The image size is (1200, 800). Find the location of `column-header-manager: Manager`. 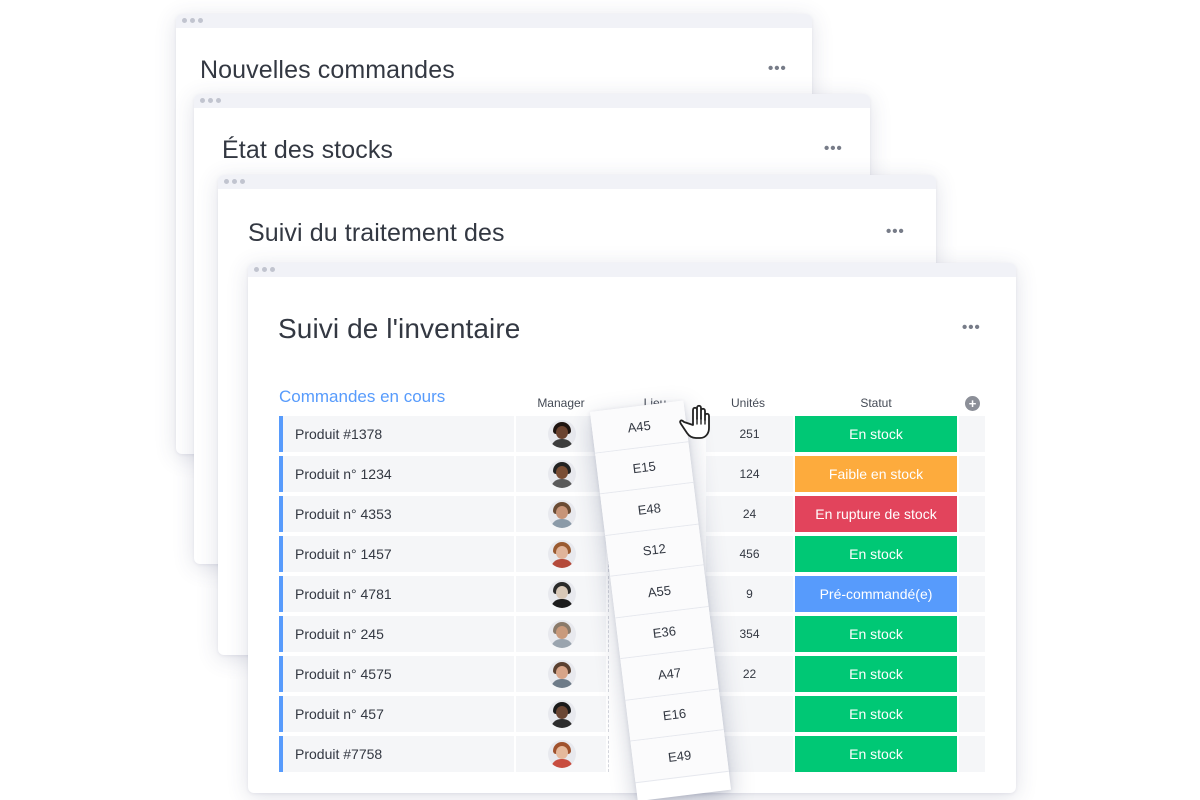

column-header-manager: Manager is located at coordinates (561, 403).